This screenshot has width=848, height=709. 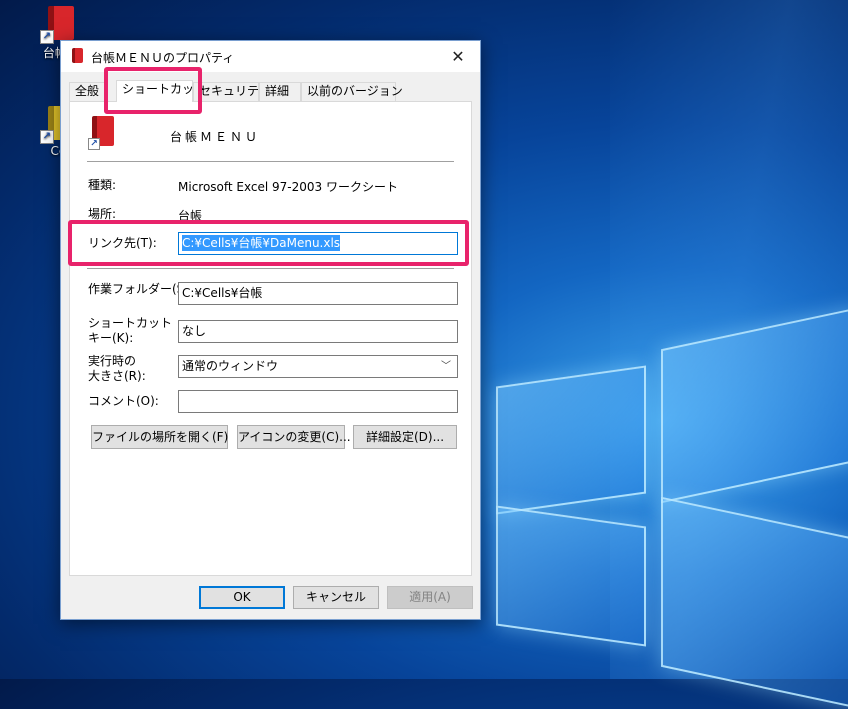 I want to click on ok-button: OK, so click(x=242, y=597).